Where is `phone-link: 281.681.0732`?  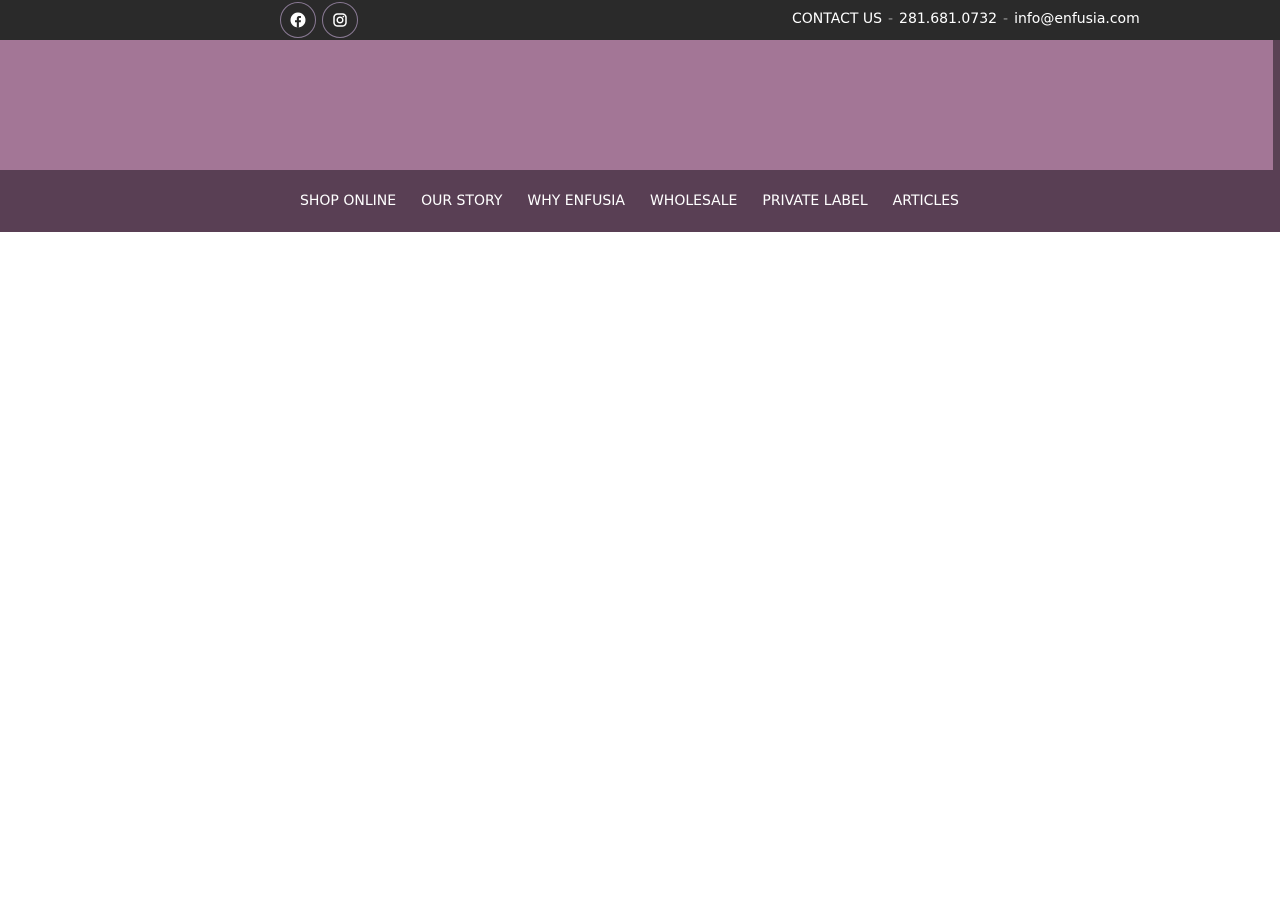 phone-link: 281.681.0732 is located at coordinates (948, 19).